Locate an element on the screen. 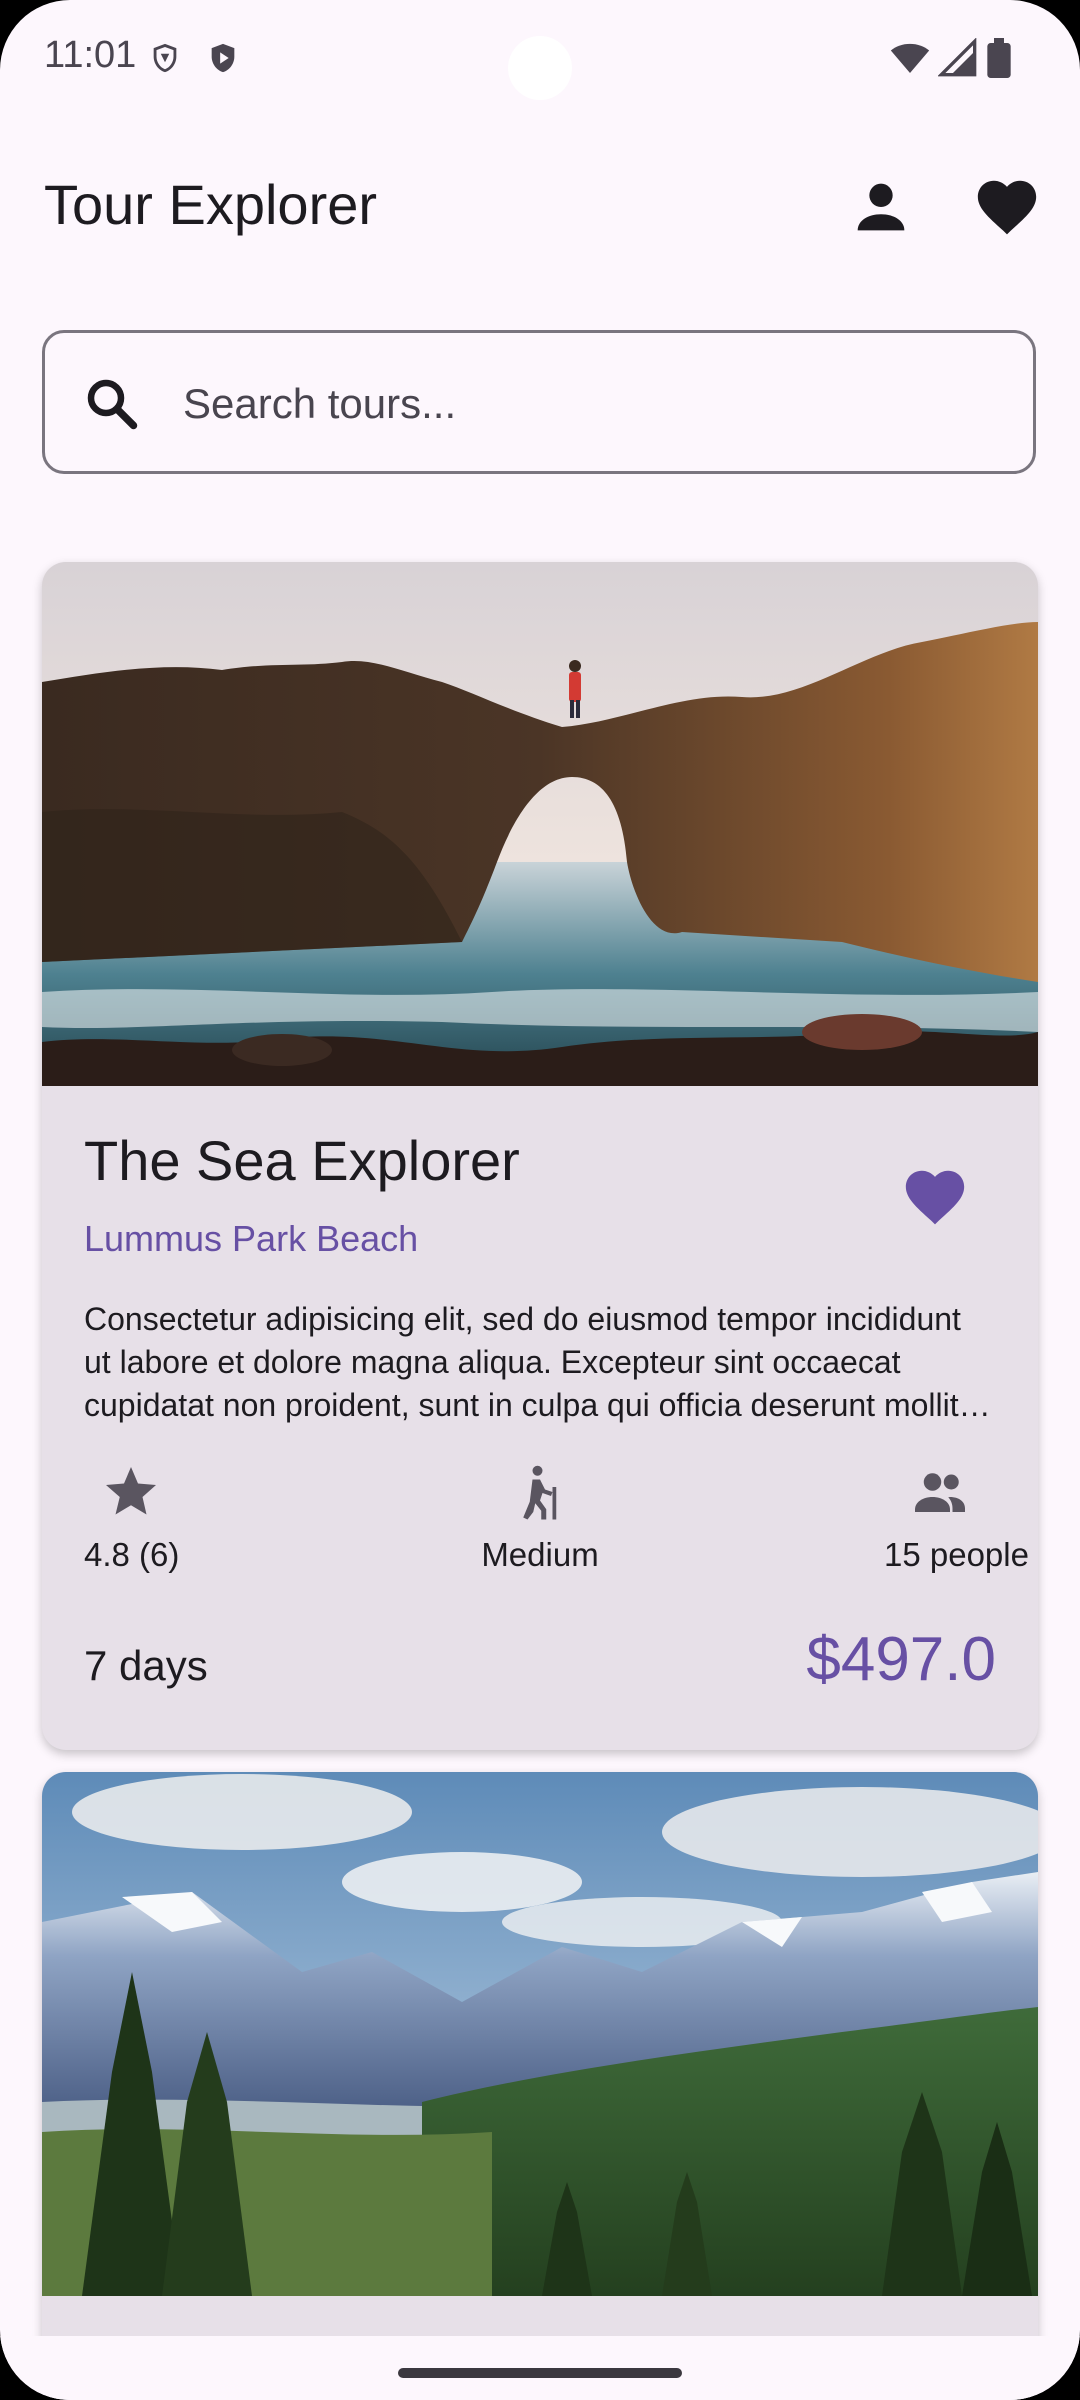  group-size-stat: 15 people is located at coordinates (956, 1532).